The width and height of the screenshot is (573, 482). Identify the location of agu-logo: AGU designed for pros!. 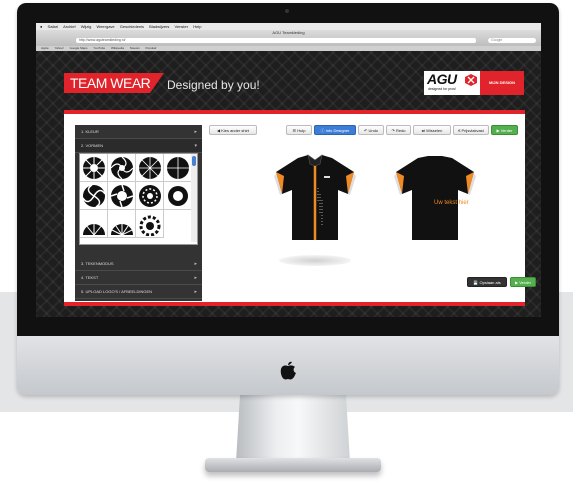
(452, 83).